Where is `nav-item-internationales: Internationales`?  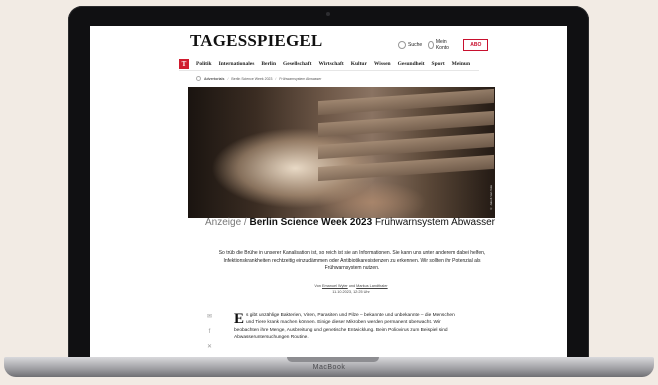
nav-item-internationales: Internationales is located at coordinates (237, 64).